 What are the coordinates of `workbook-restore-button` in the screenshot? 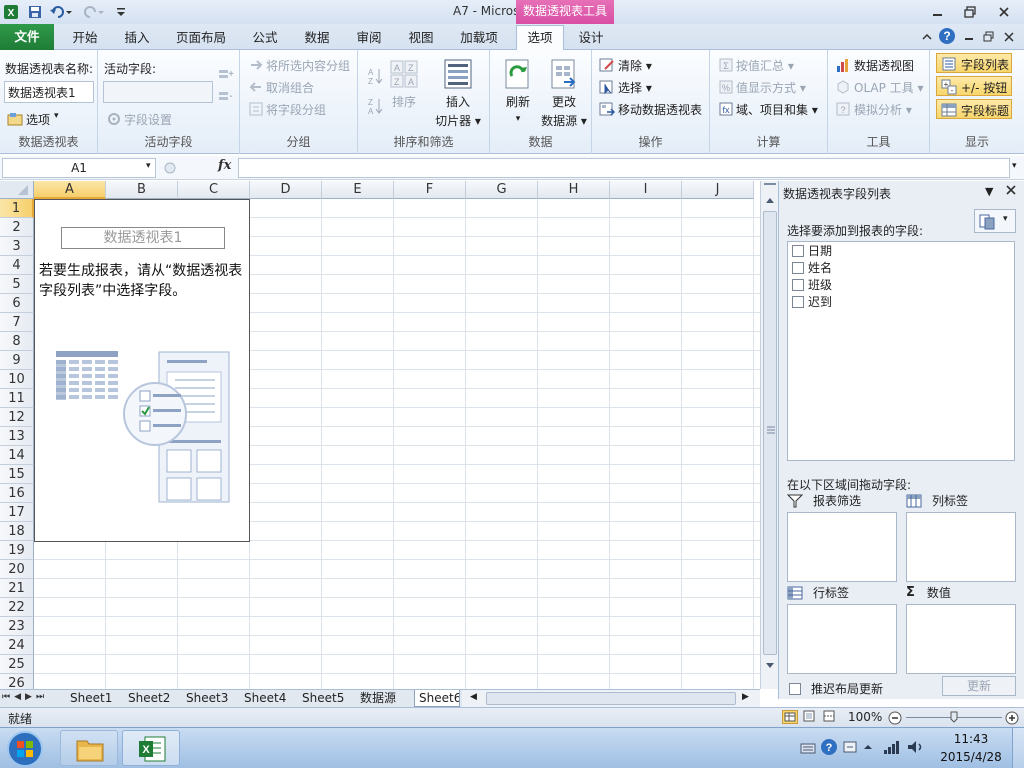 It's located at (989, 37).